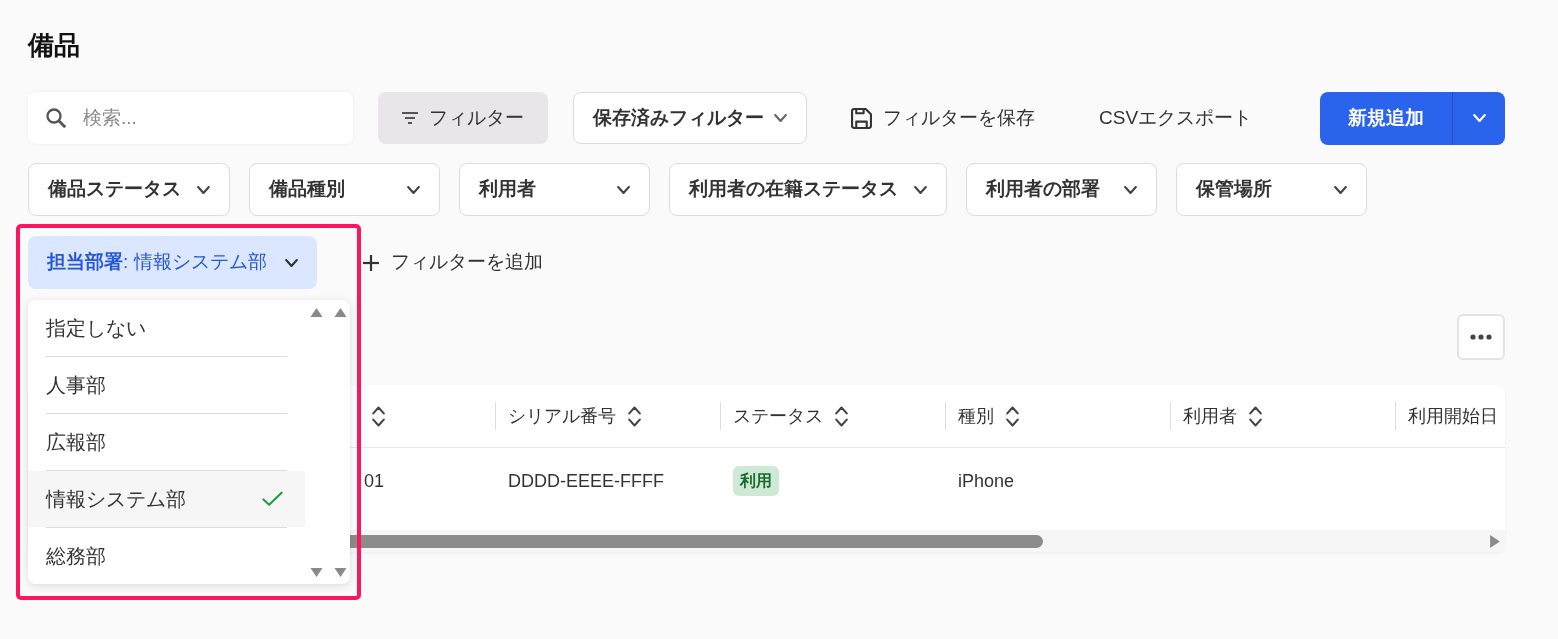  What do you see at coordinates (554, 189) in the screenshot?
I see `filter-dropdown: 利用者` at bounding box center [554, 189].